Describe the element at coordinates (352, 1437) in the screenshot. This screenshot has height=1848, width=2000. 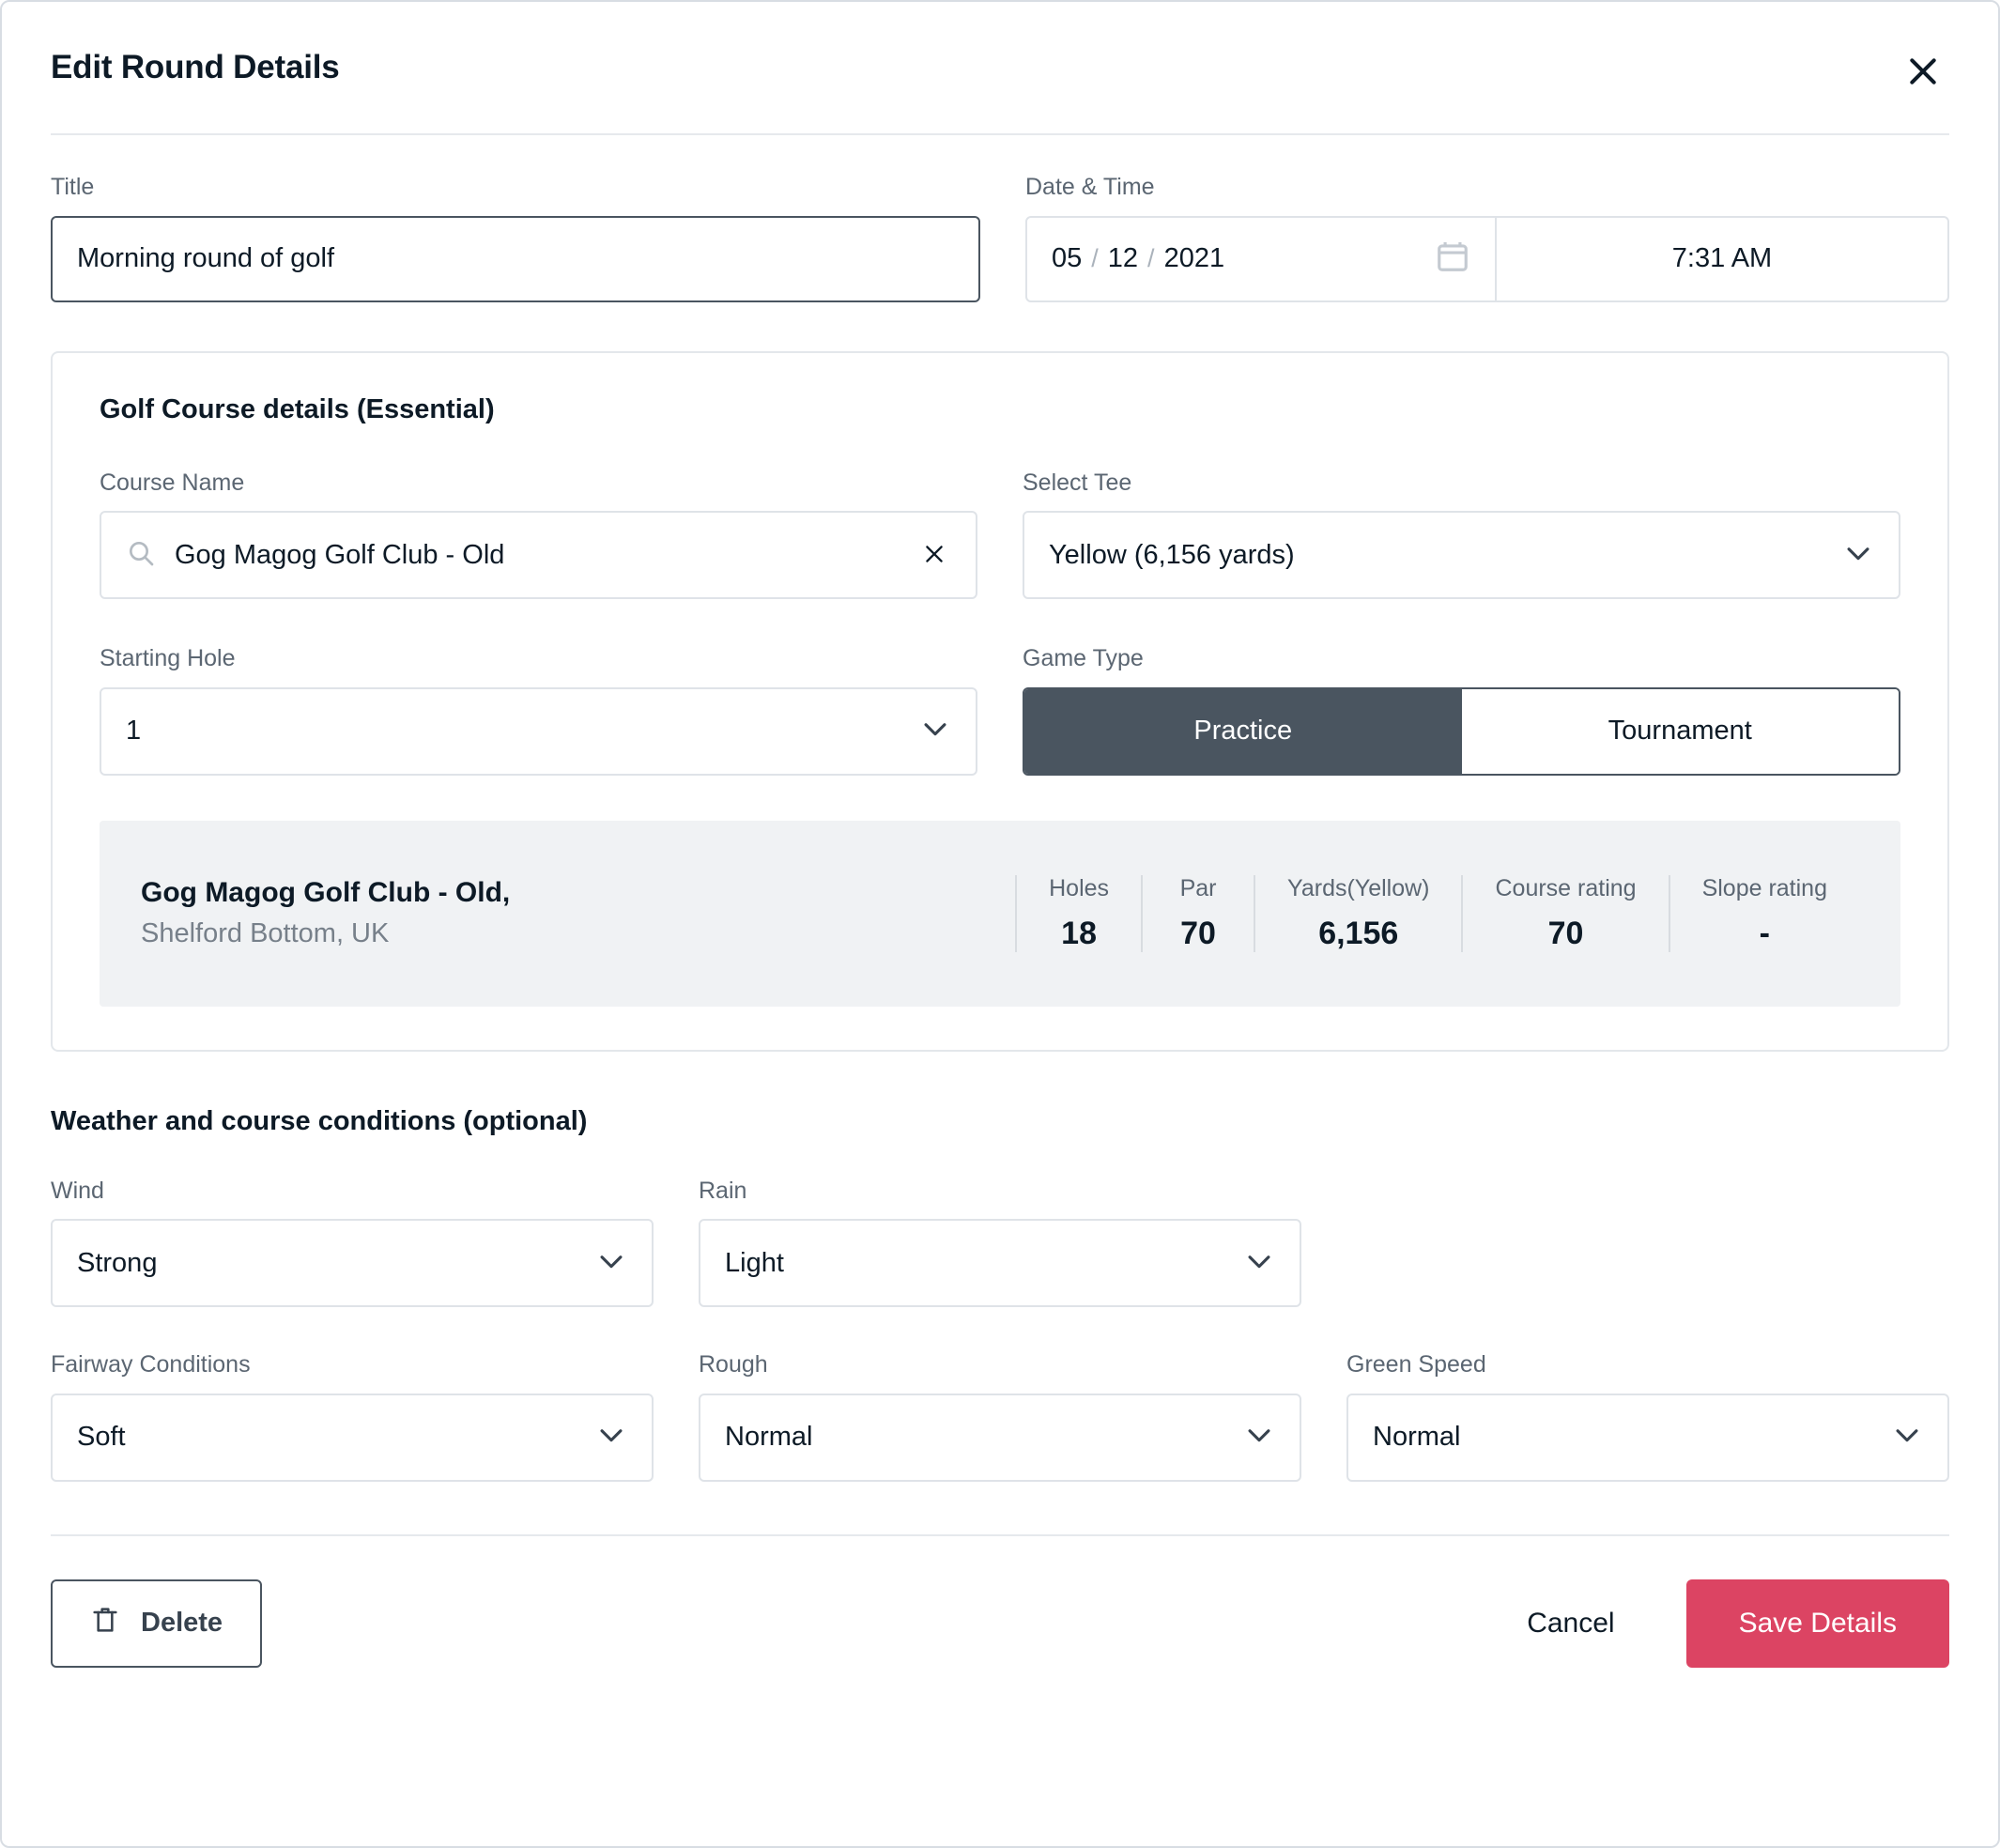
I see `fairway-conditions-dropdown: Soft` at that location.